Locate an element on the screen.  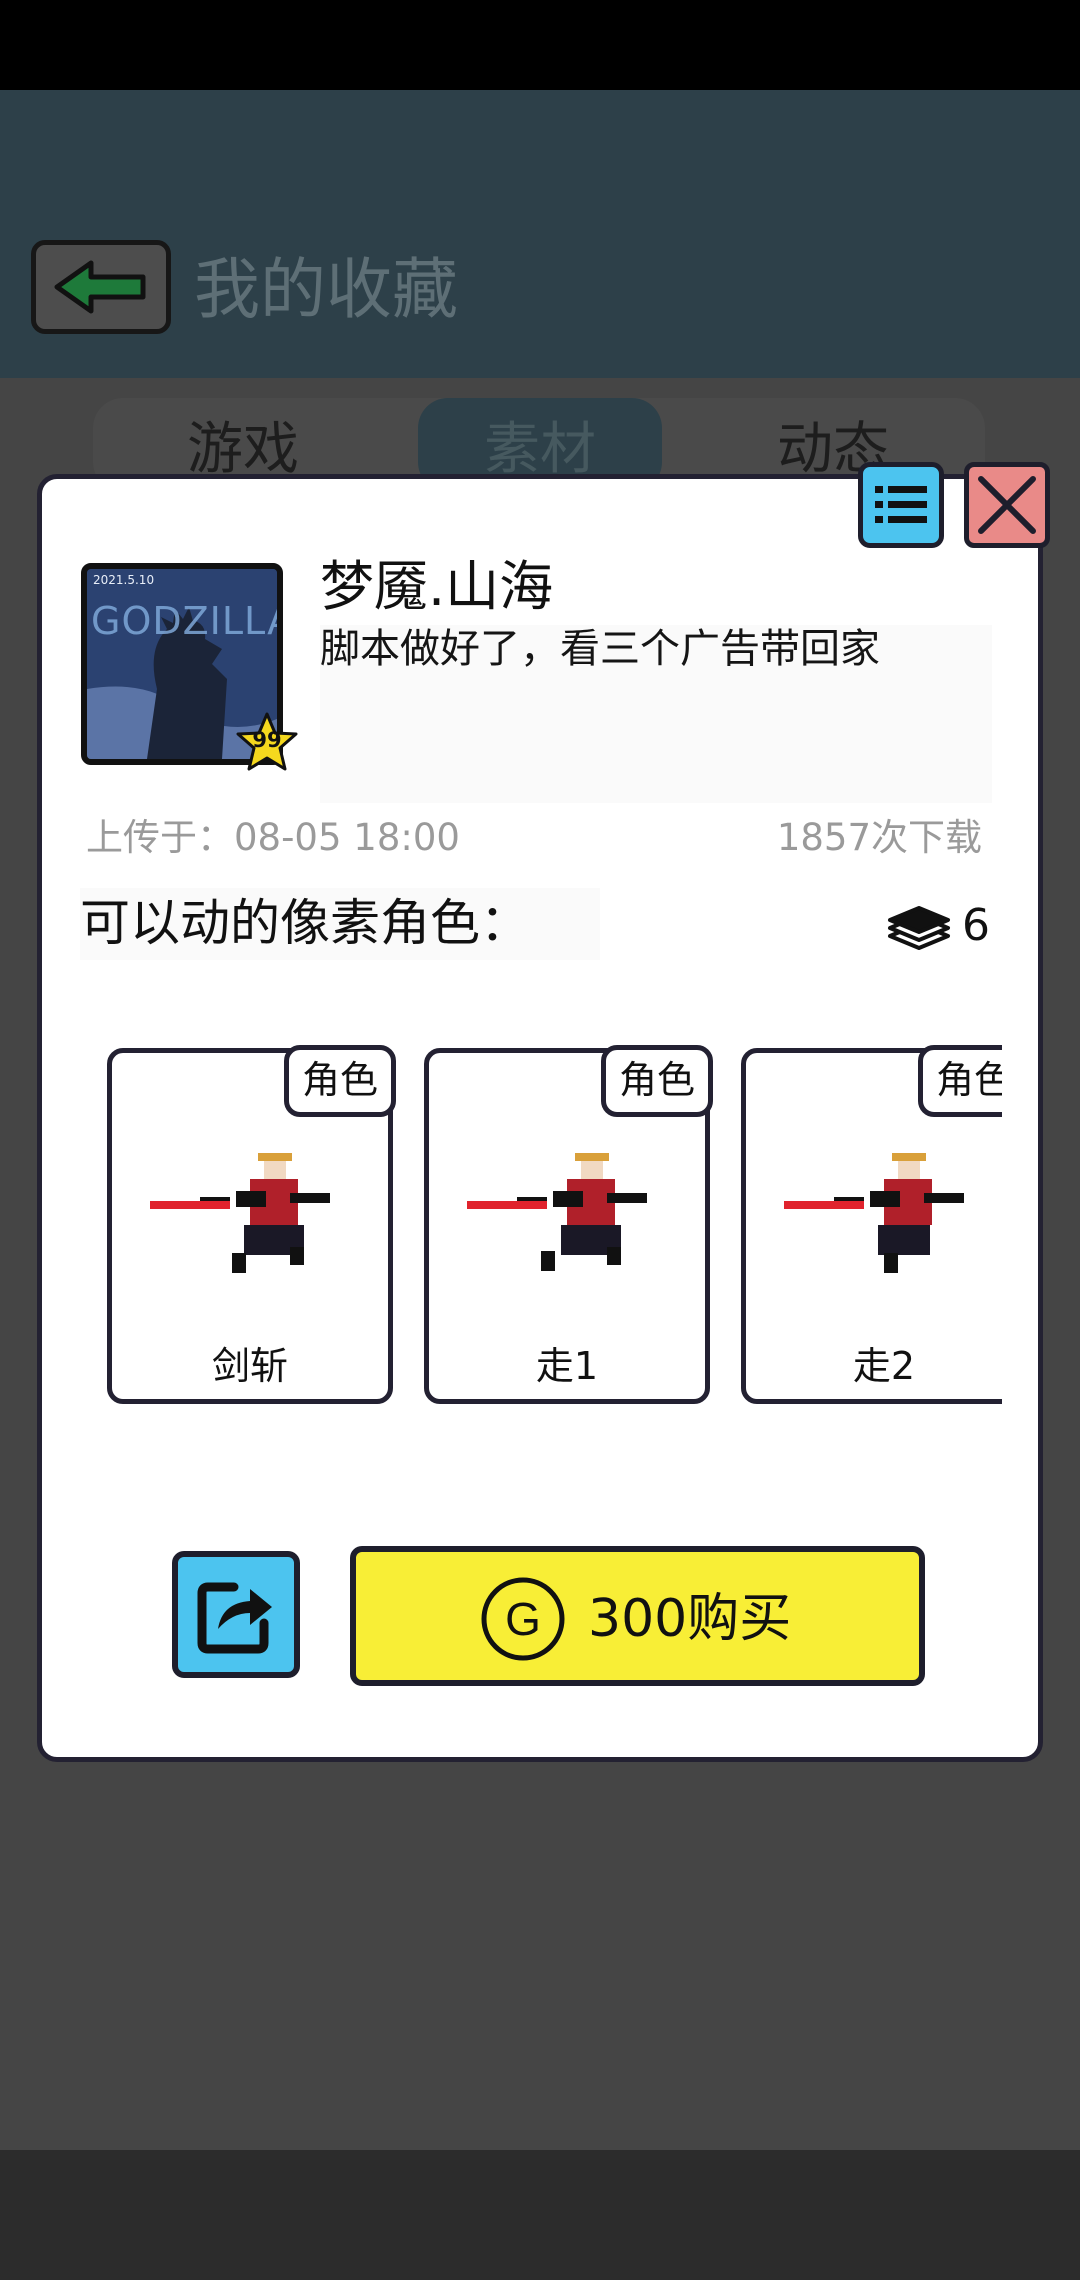
card-label: 走1 is located at coordinates (567, 1366).